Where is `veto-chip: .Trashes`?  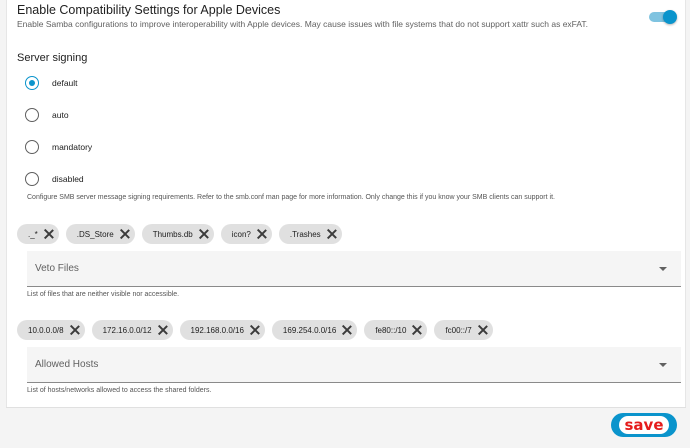 veto-chip: .Trashes is located at coordinates (310, 234).